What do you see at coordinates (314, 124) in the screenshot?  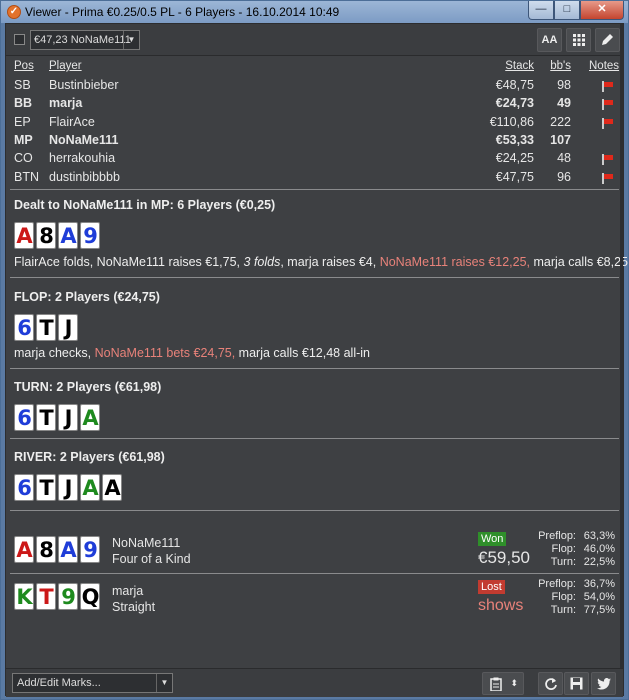 I see `table-row: EP FlairAce €110,86 222` at bounding box center [314, 124].